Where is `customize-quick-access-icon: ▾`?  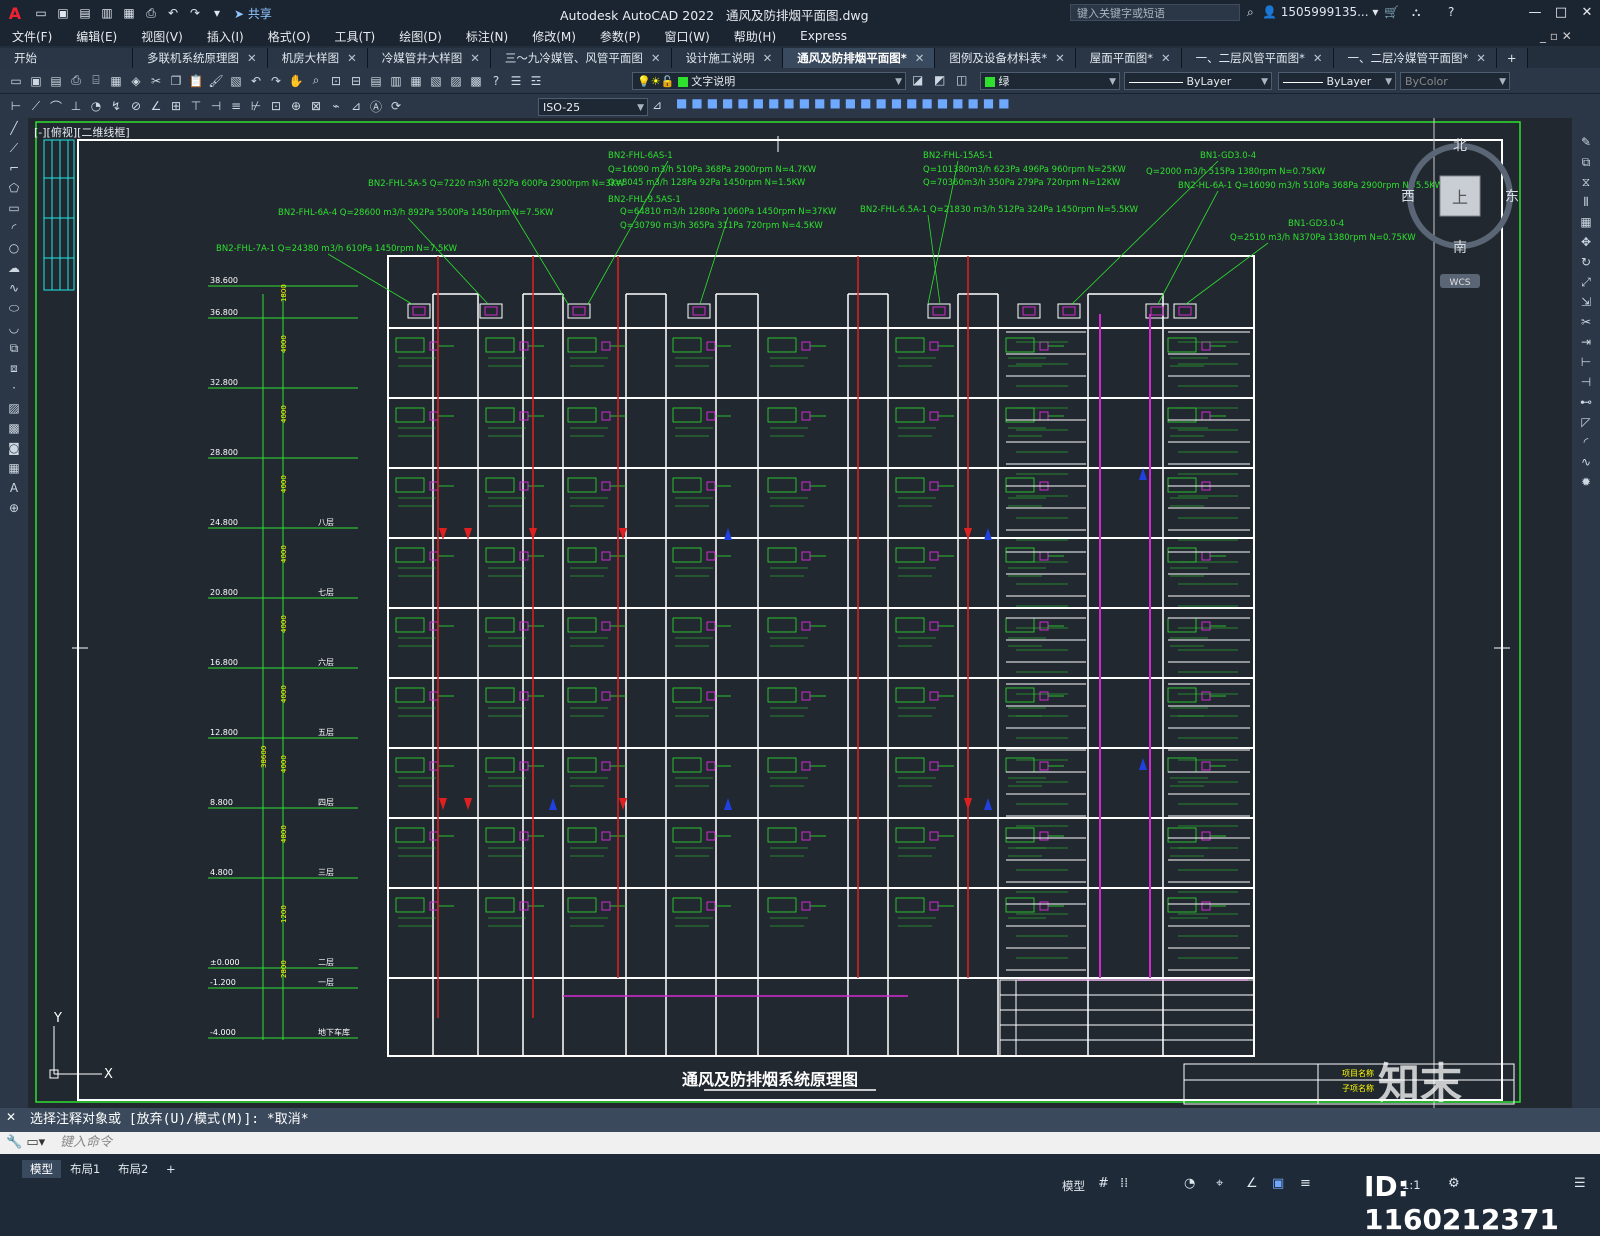 customize-quick-access-icon: ▾ is located at coordinates (217, 13).